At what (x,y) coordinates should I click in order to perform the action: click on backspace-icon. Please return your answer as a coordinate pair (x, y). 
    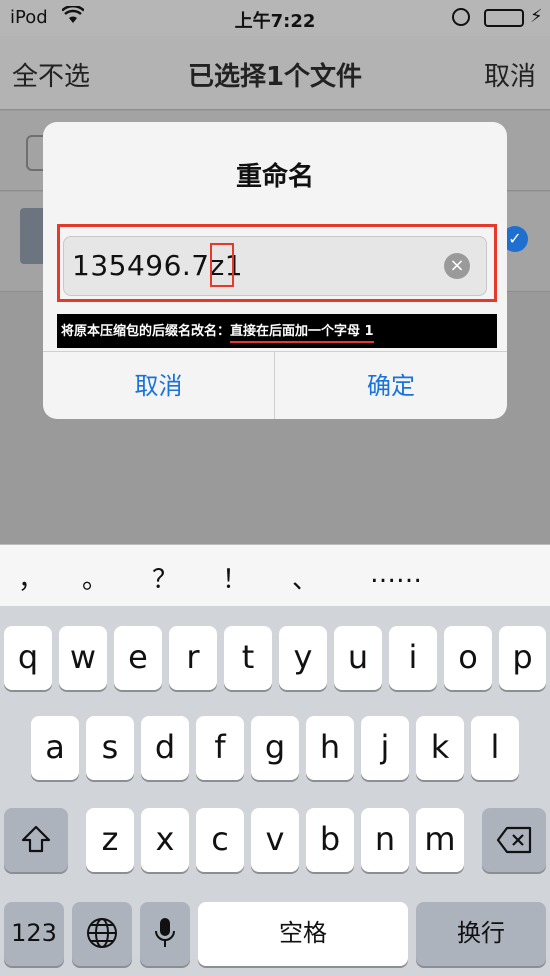
    Looking at the image, I should click on (514, 840).